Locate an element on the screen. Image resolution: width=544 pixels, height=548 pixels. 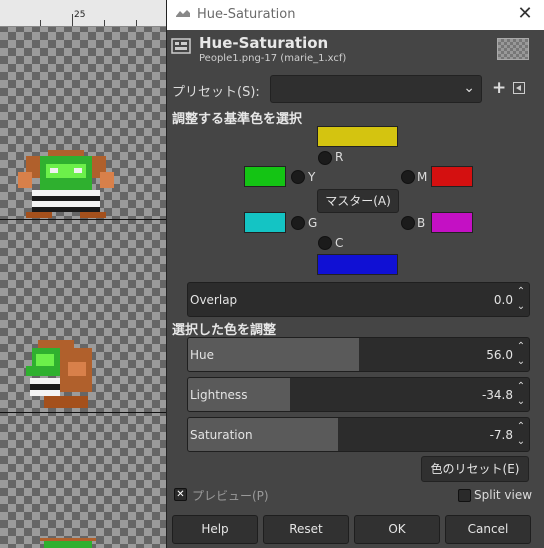
window-title: Hue-Saturation is located at coordinates (246, 14).